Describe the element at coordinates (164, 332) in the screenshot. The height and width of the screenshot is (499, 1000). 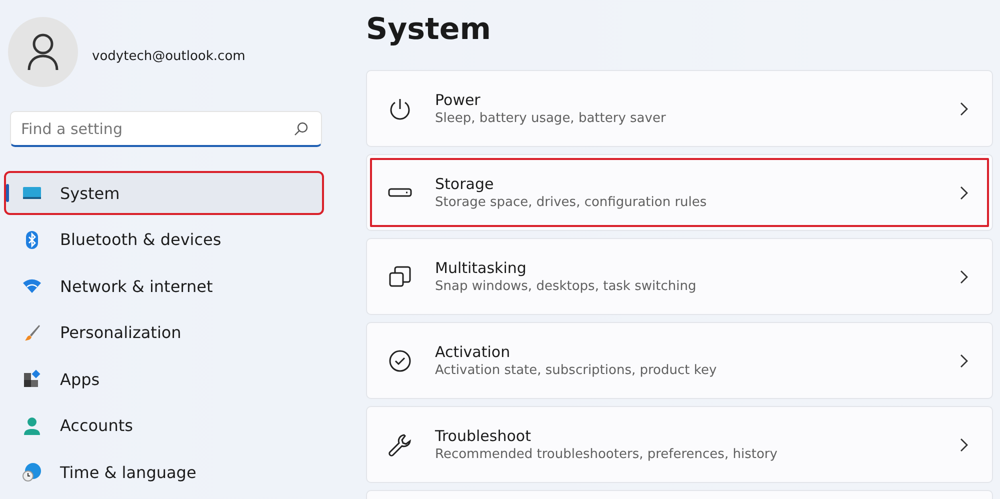
I see `sidebar-item: Personalization` at that location.